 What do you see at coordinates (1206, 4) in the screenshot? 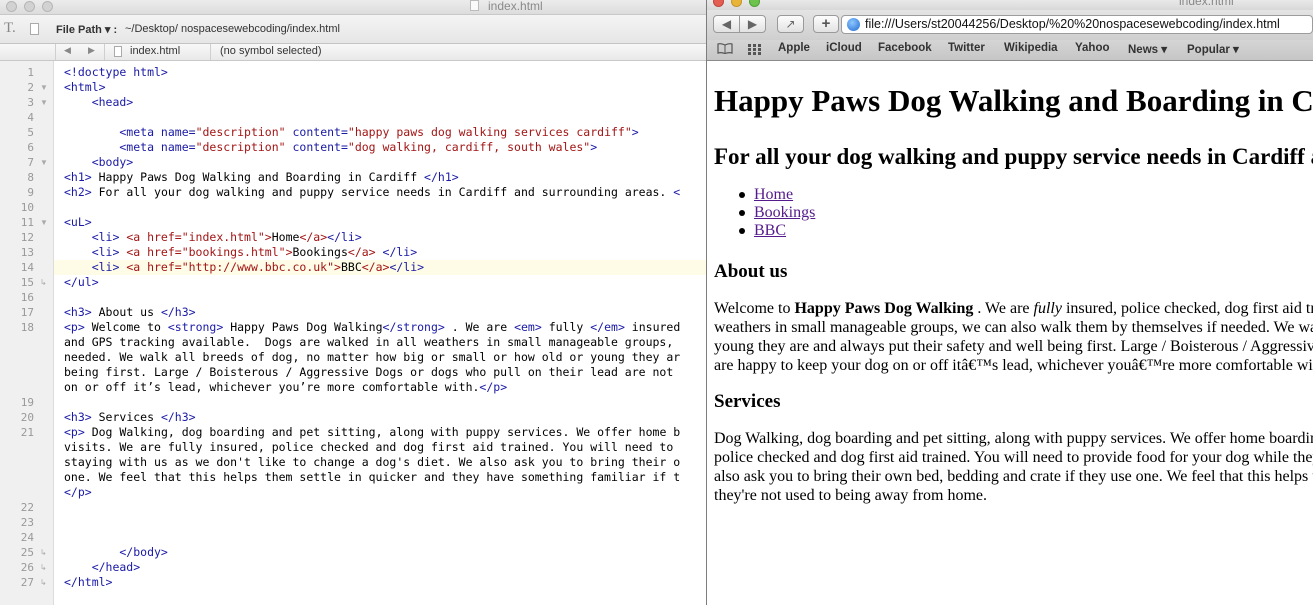
I see `browser-window-title: index.html` at bounding box center [1206, 4].